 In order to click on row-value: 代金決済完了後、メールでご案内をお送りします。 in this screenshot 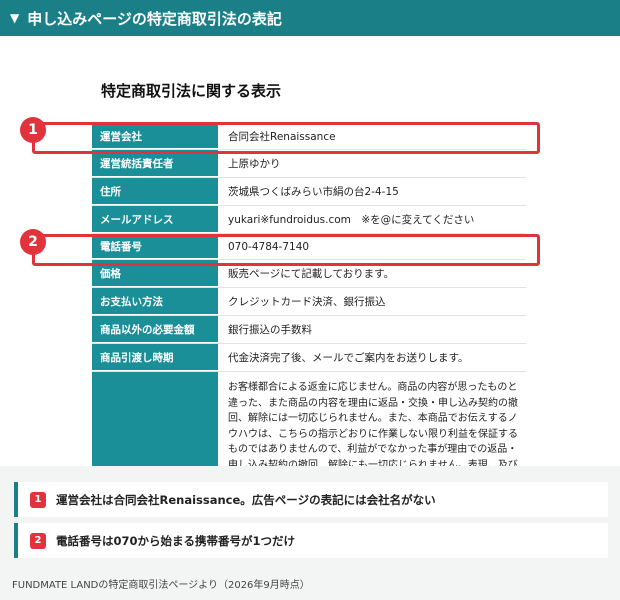, I will do `click(372, 357)`.